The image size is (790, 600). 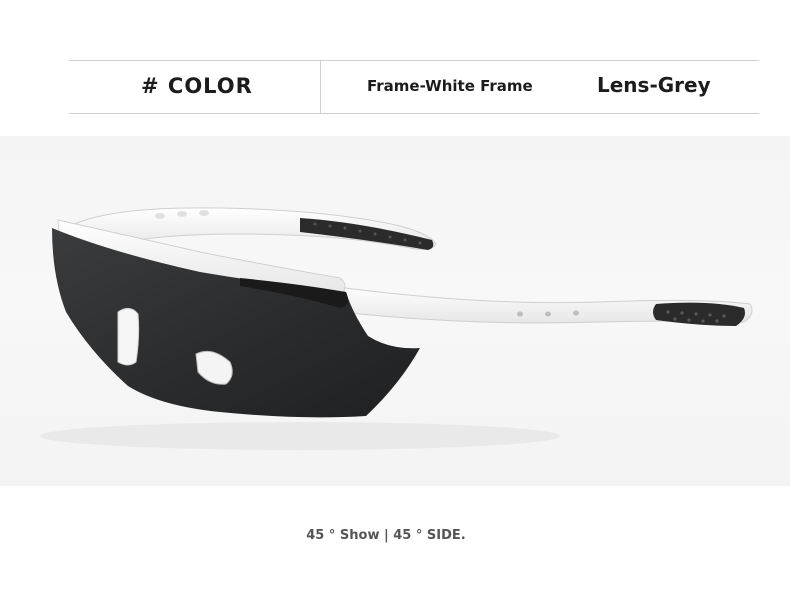 I want to click on lens-color-label: Lens-Grey, so click(x=654, y=85).